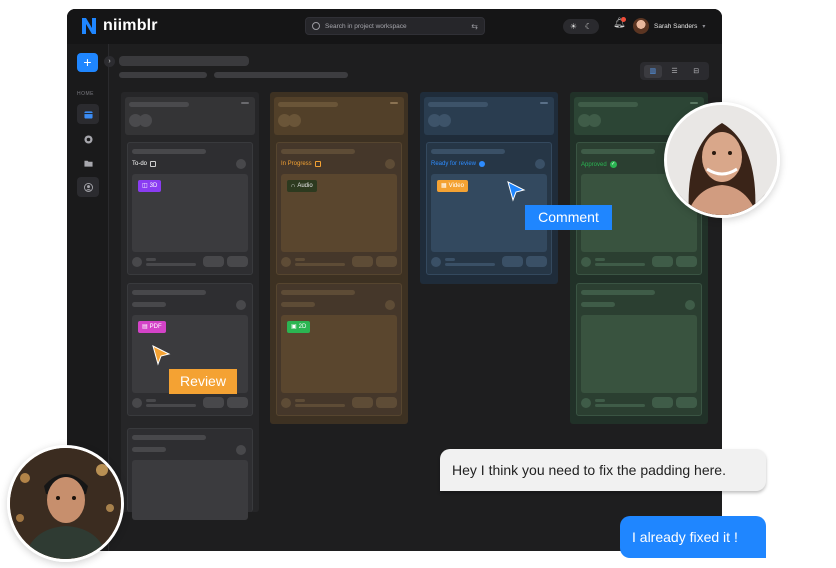 The height and width of the screenshot is (568, 836). Describe the element at coordinates (722, 160) in the screenshot. I see `woman-portrait-icon` at that location.